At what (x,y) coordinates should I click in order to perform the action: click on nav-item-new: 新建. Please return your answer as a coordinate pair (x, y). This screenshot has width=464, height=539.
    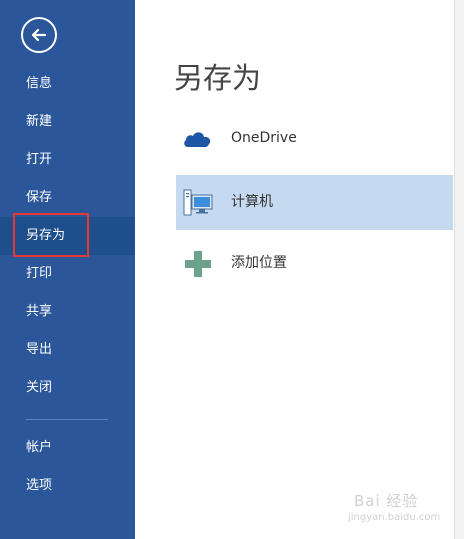
    Looking at the image, I should click on (67, 122).